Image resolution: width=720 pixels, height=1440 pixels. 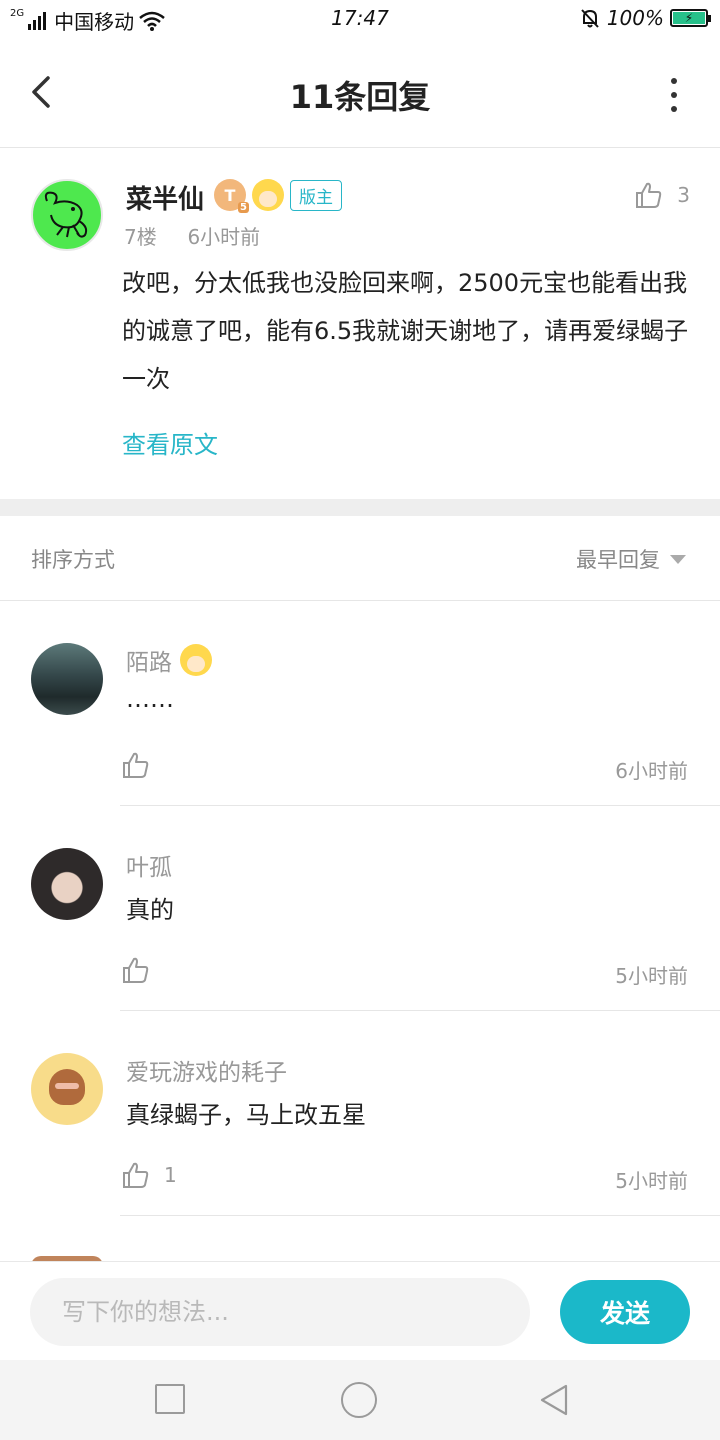 What do you see at coordinates (149, 663) in the screenshot?
I see `reply-author-name: 陌路` at bounding box center [149, 663].